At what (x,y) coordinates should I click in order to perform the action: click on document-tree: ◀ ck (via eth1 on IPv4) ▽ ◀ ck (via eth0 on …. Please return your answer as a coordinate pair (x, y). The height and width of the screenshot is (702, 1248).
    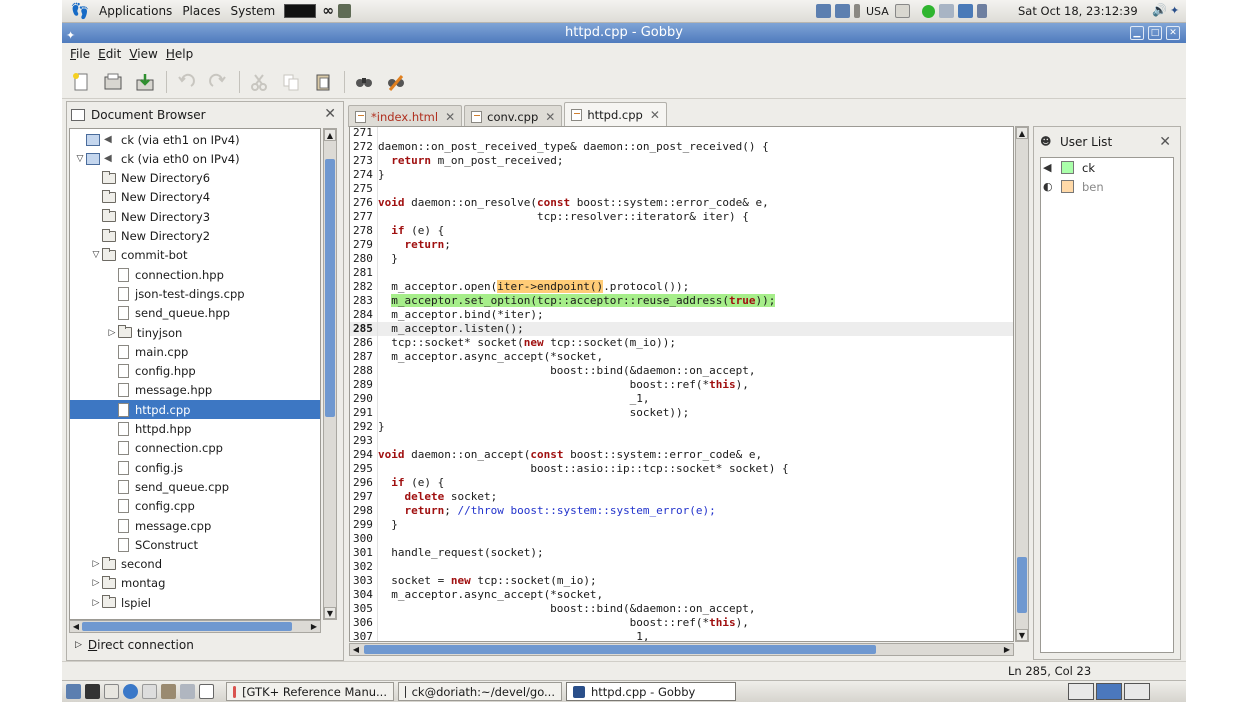
    Looking at the image, I should click on (195, 374).